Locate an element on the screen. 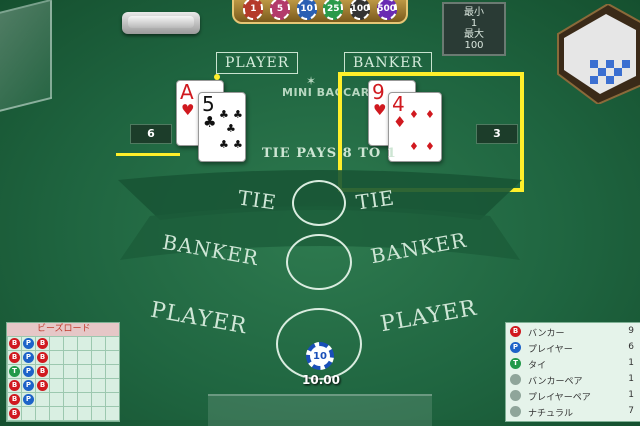  chip-tray: 1 5 10 25 100 500 is located at coordinates (320, 12).